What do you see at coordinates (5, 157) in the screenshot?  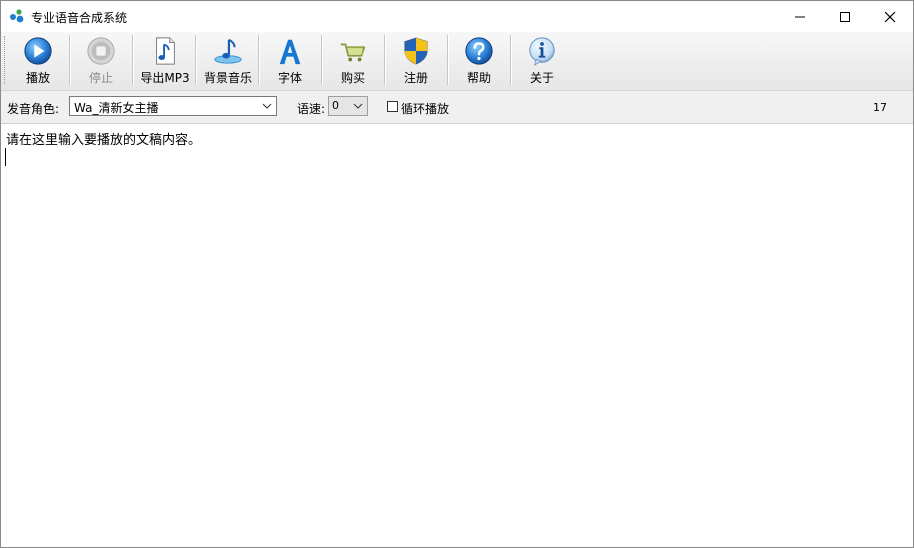 I see `text-caret` at bounding box center [5, 157].